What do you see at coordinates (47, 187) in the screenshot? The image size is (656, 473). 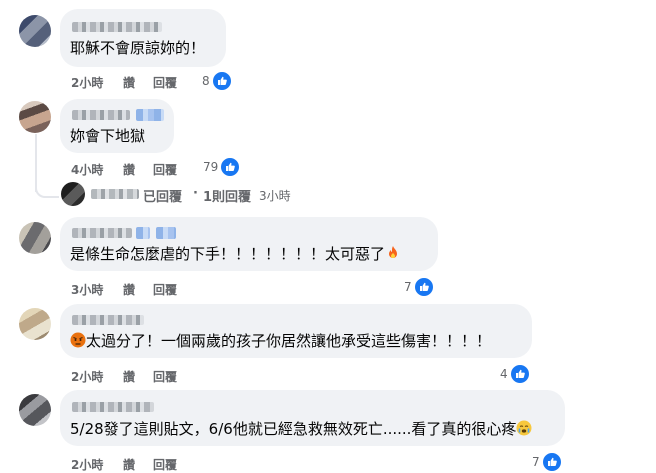 I see `thread-connector` at bounding box center [47, 187].